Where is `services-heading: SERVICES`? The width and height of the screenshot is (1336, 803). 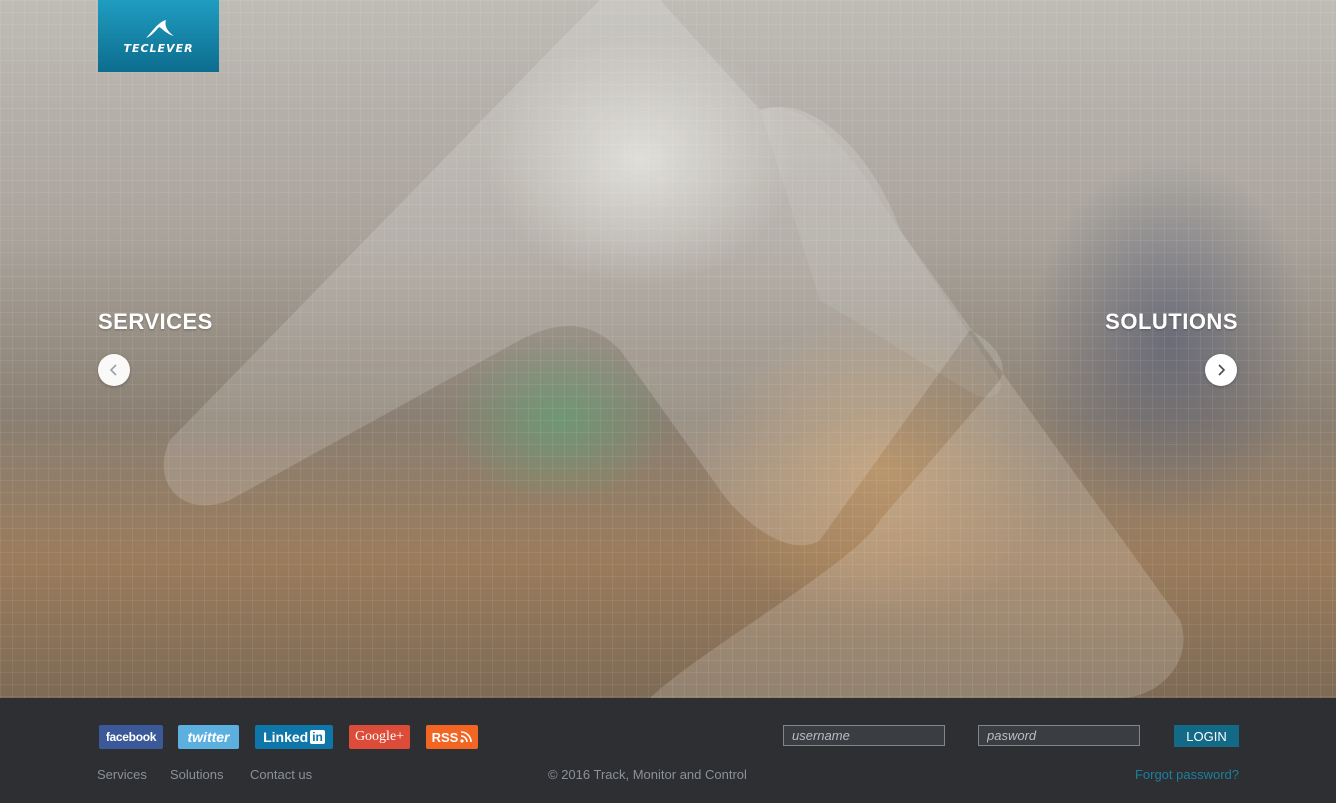
services-heading: SERVICES is located at coordinates (155, 322).